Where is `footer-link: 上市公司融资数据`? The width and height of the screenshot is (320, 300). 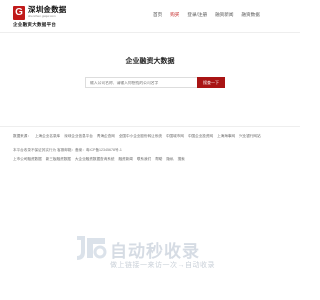 footer-link: 上市公司融资数据 is located at coordinates (27, 159).